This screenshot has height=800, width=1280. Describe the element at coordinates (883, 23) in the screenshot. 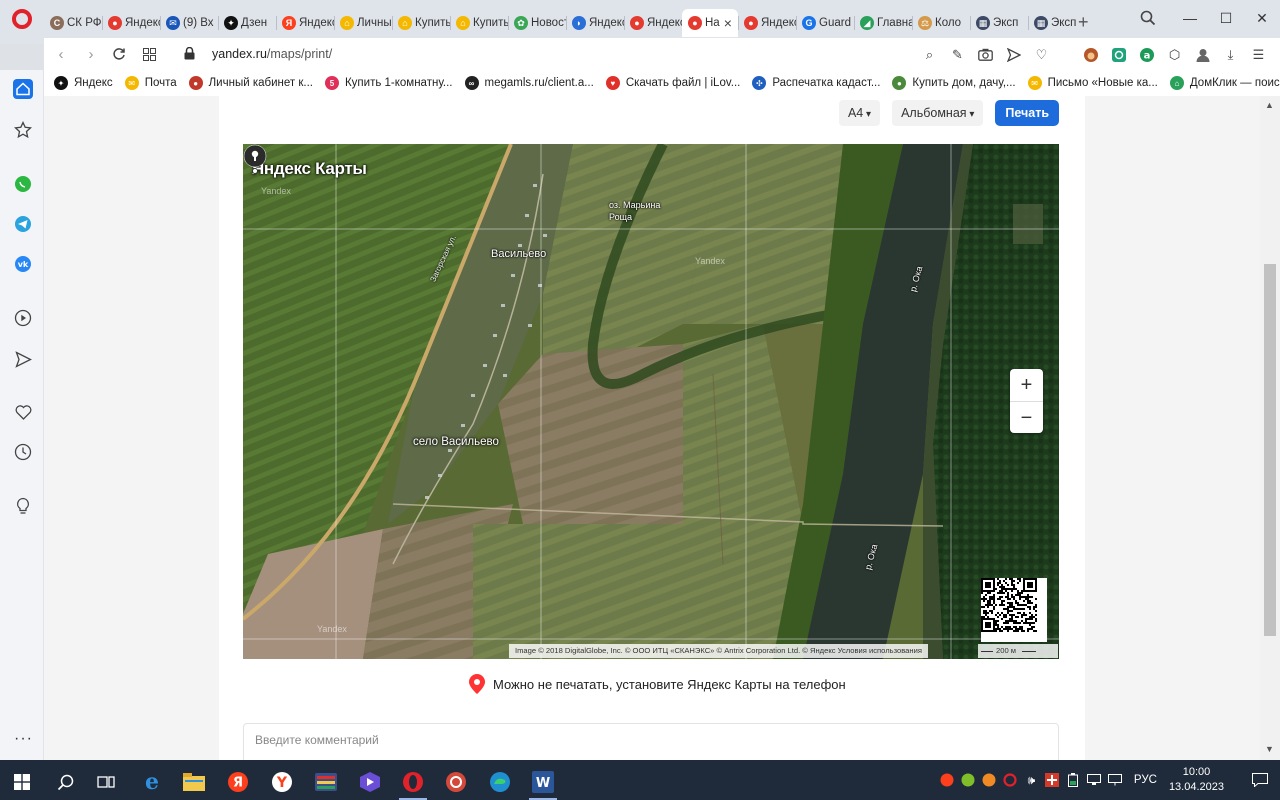

I see `tab: ◢Главная` at that location.